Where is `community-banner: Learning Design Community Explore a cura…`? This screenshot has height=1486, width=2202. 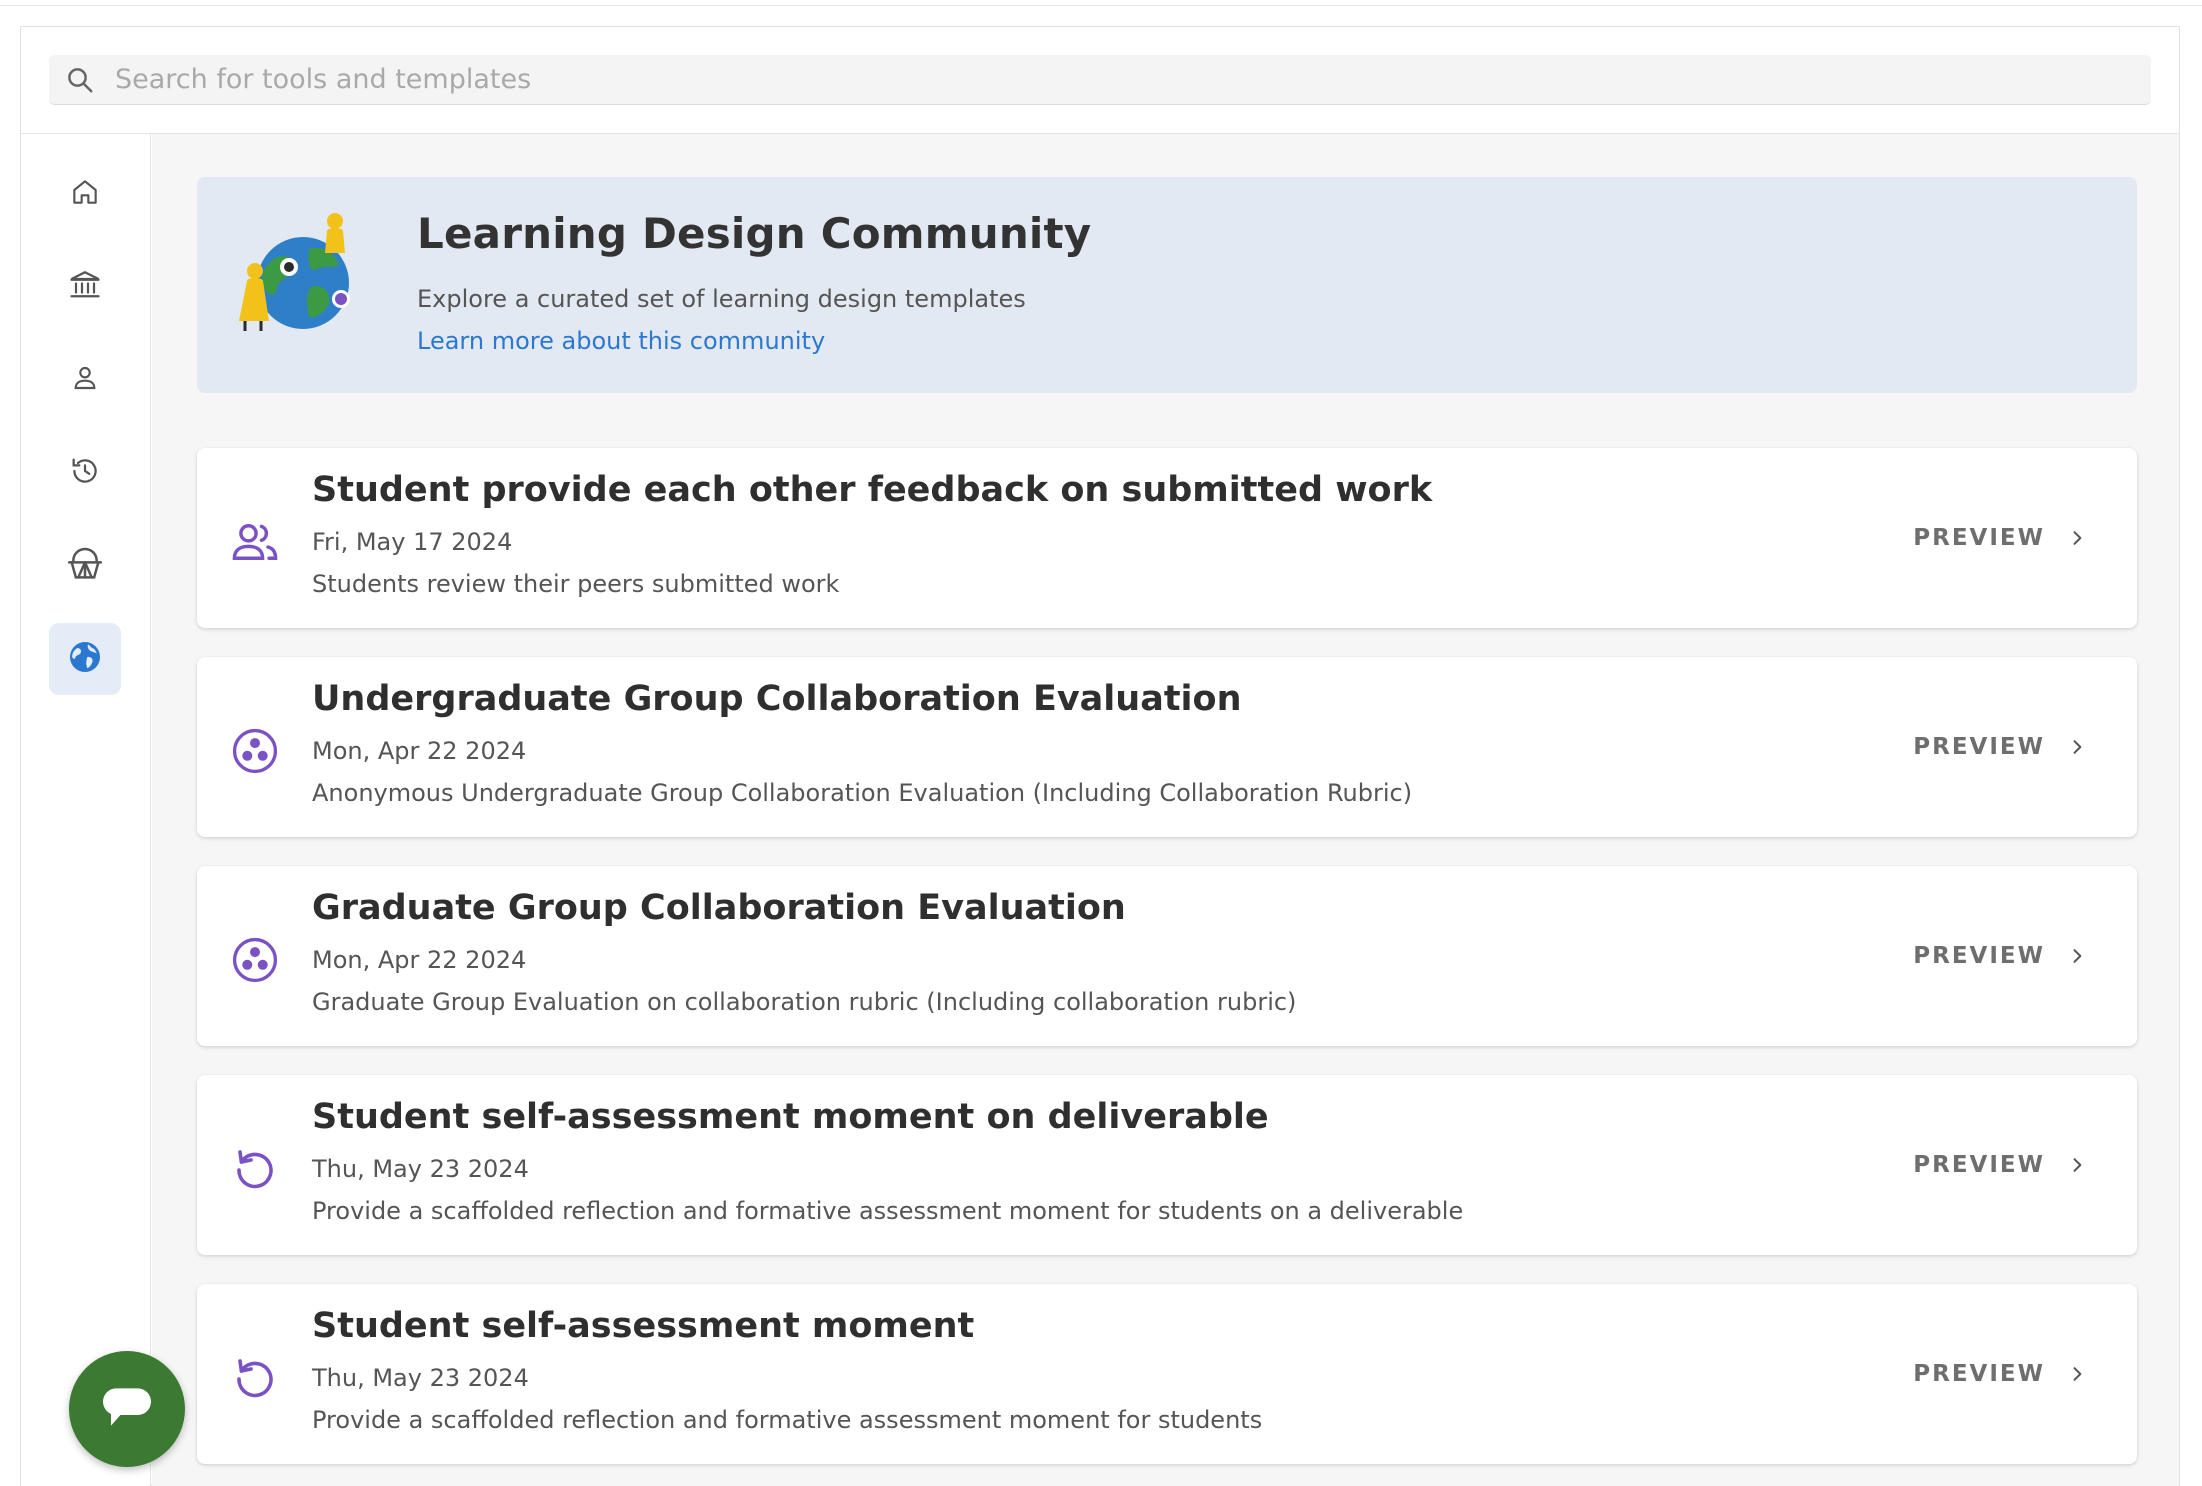
community-banner: Learning Design Community Explore a cura… is located at coordinates (1167, 285).